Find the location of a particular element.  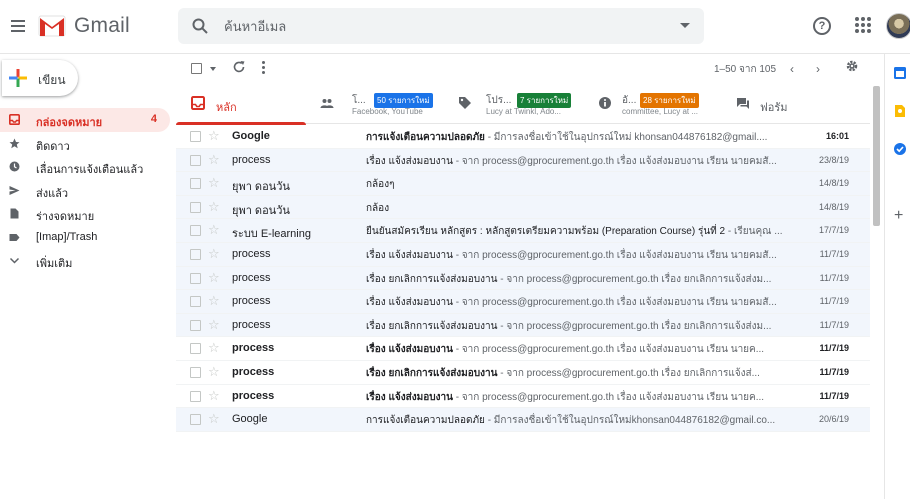

sidebar-item-more: เพิ่มเติม is located at coordinates (85, 261).